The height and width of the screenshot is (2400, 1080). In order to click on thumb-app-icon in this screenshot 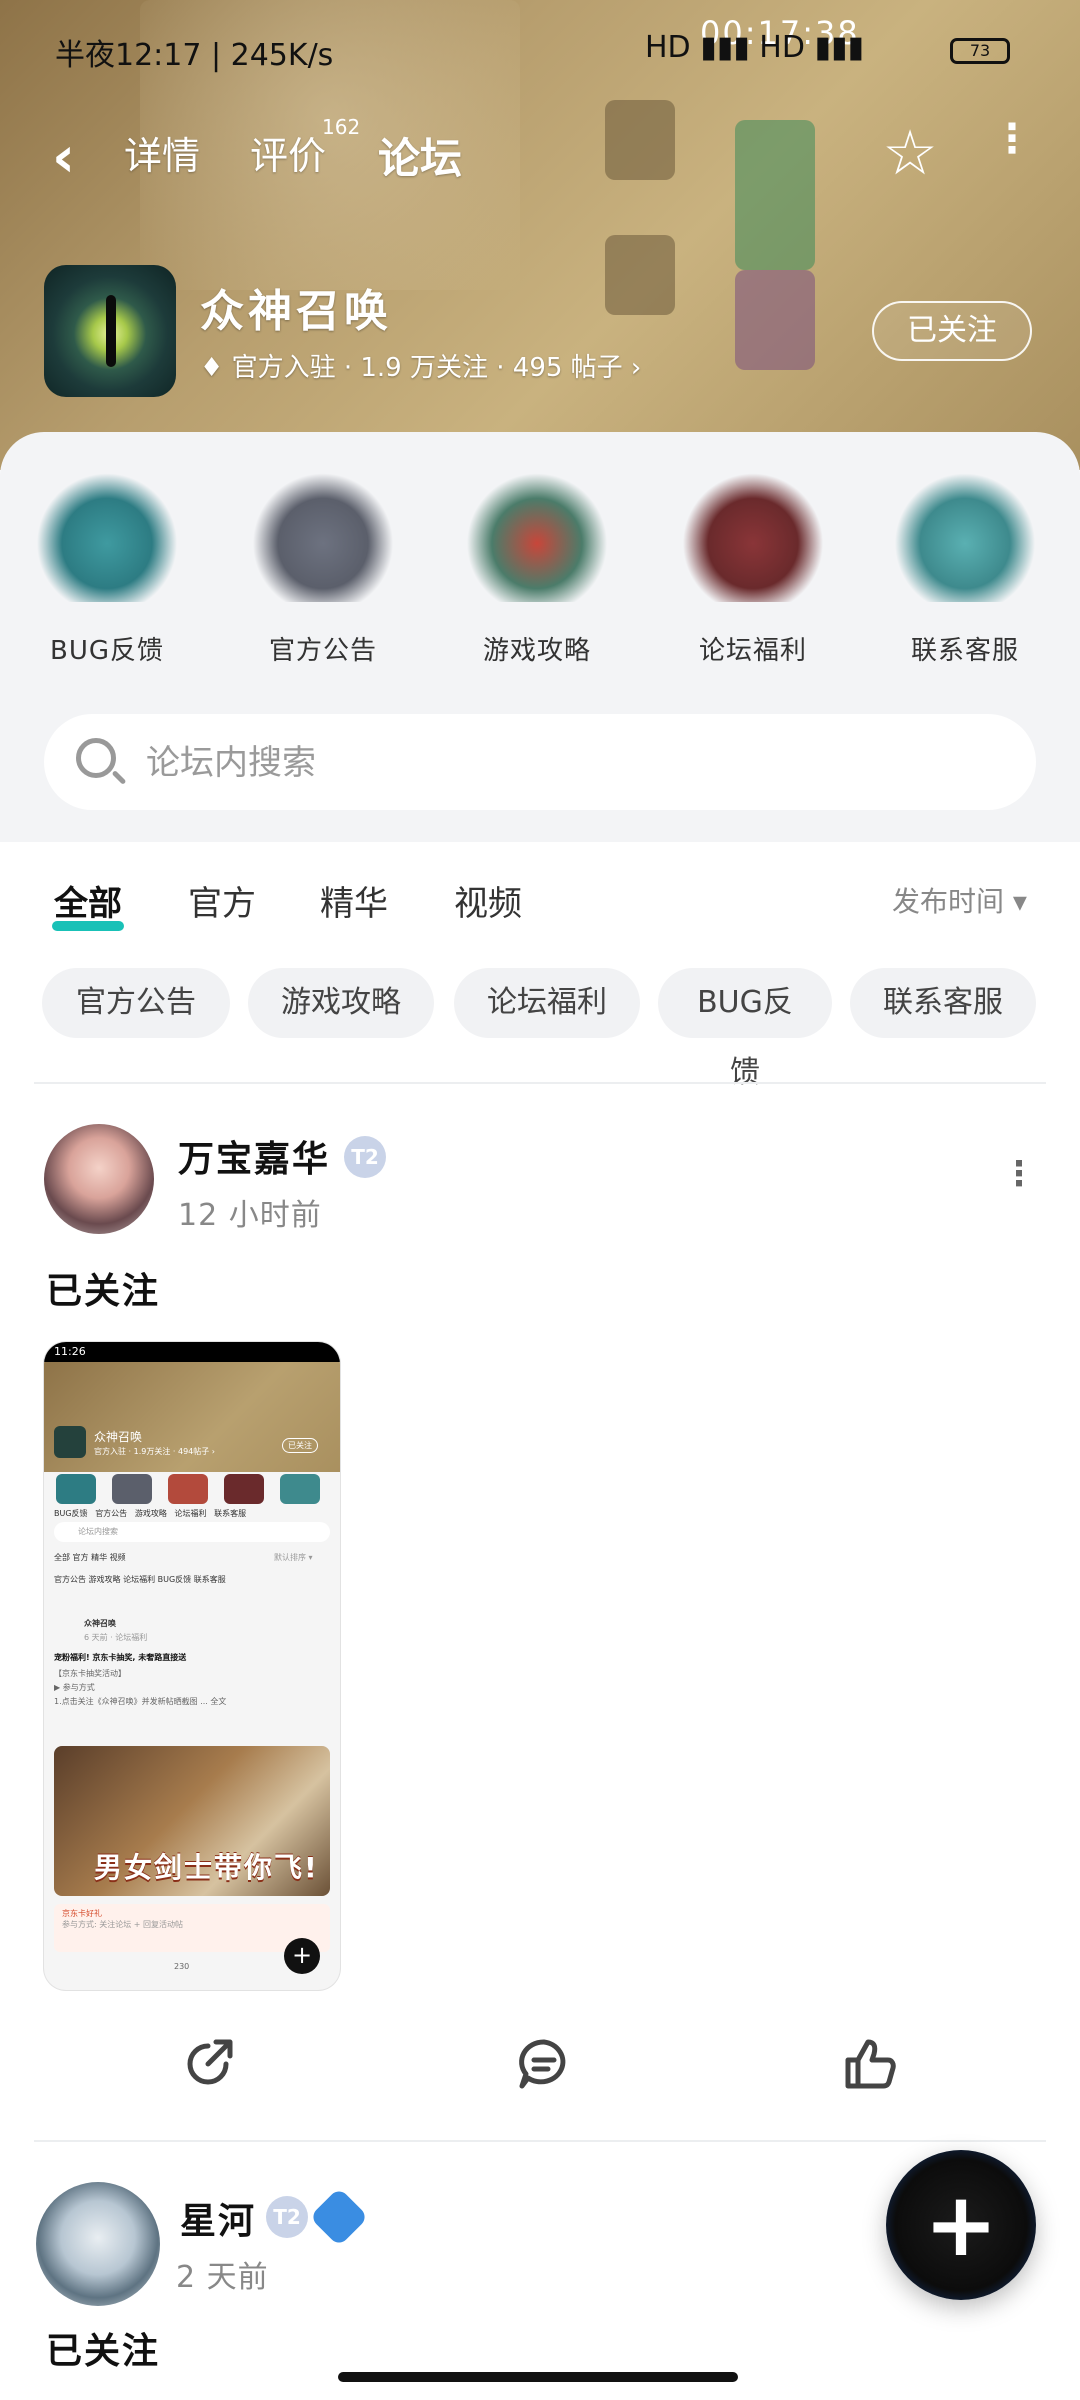, I will do `click(70, 1442)`.